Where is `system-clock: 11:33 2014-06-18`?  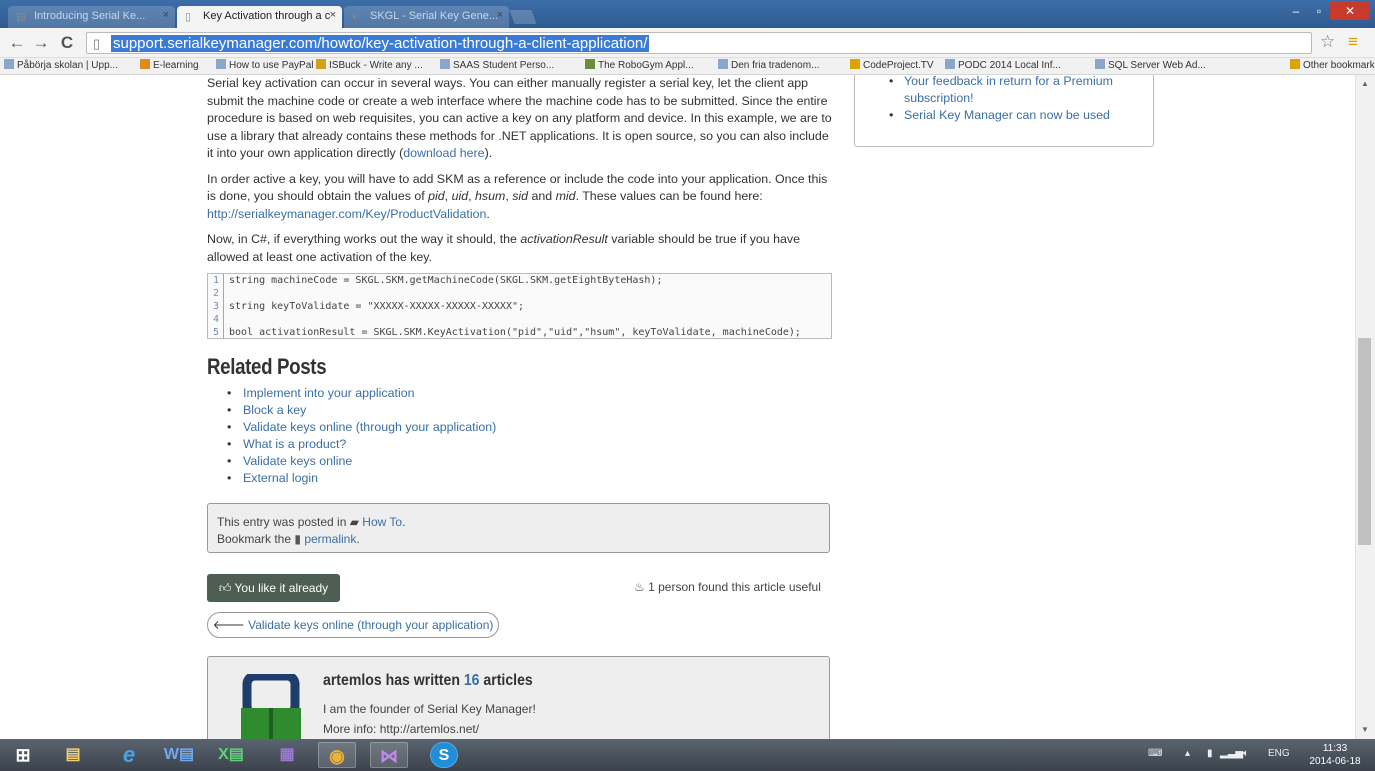
system-clock: 11:33 2014-06-18 is located at coordinates (1335, 755).